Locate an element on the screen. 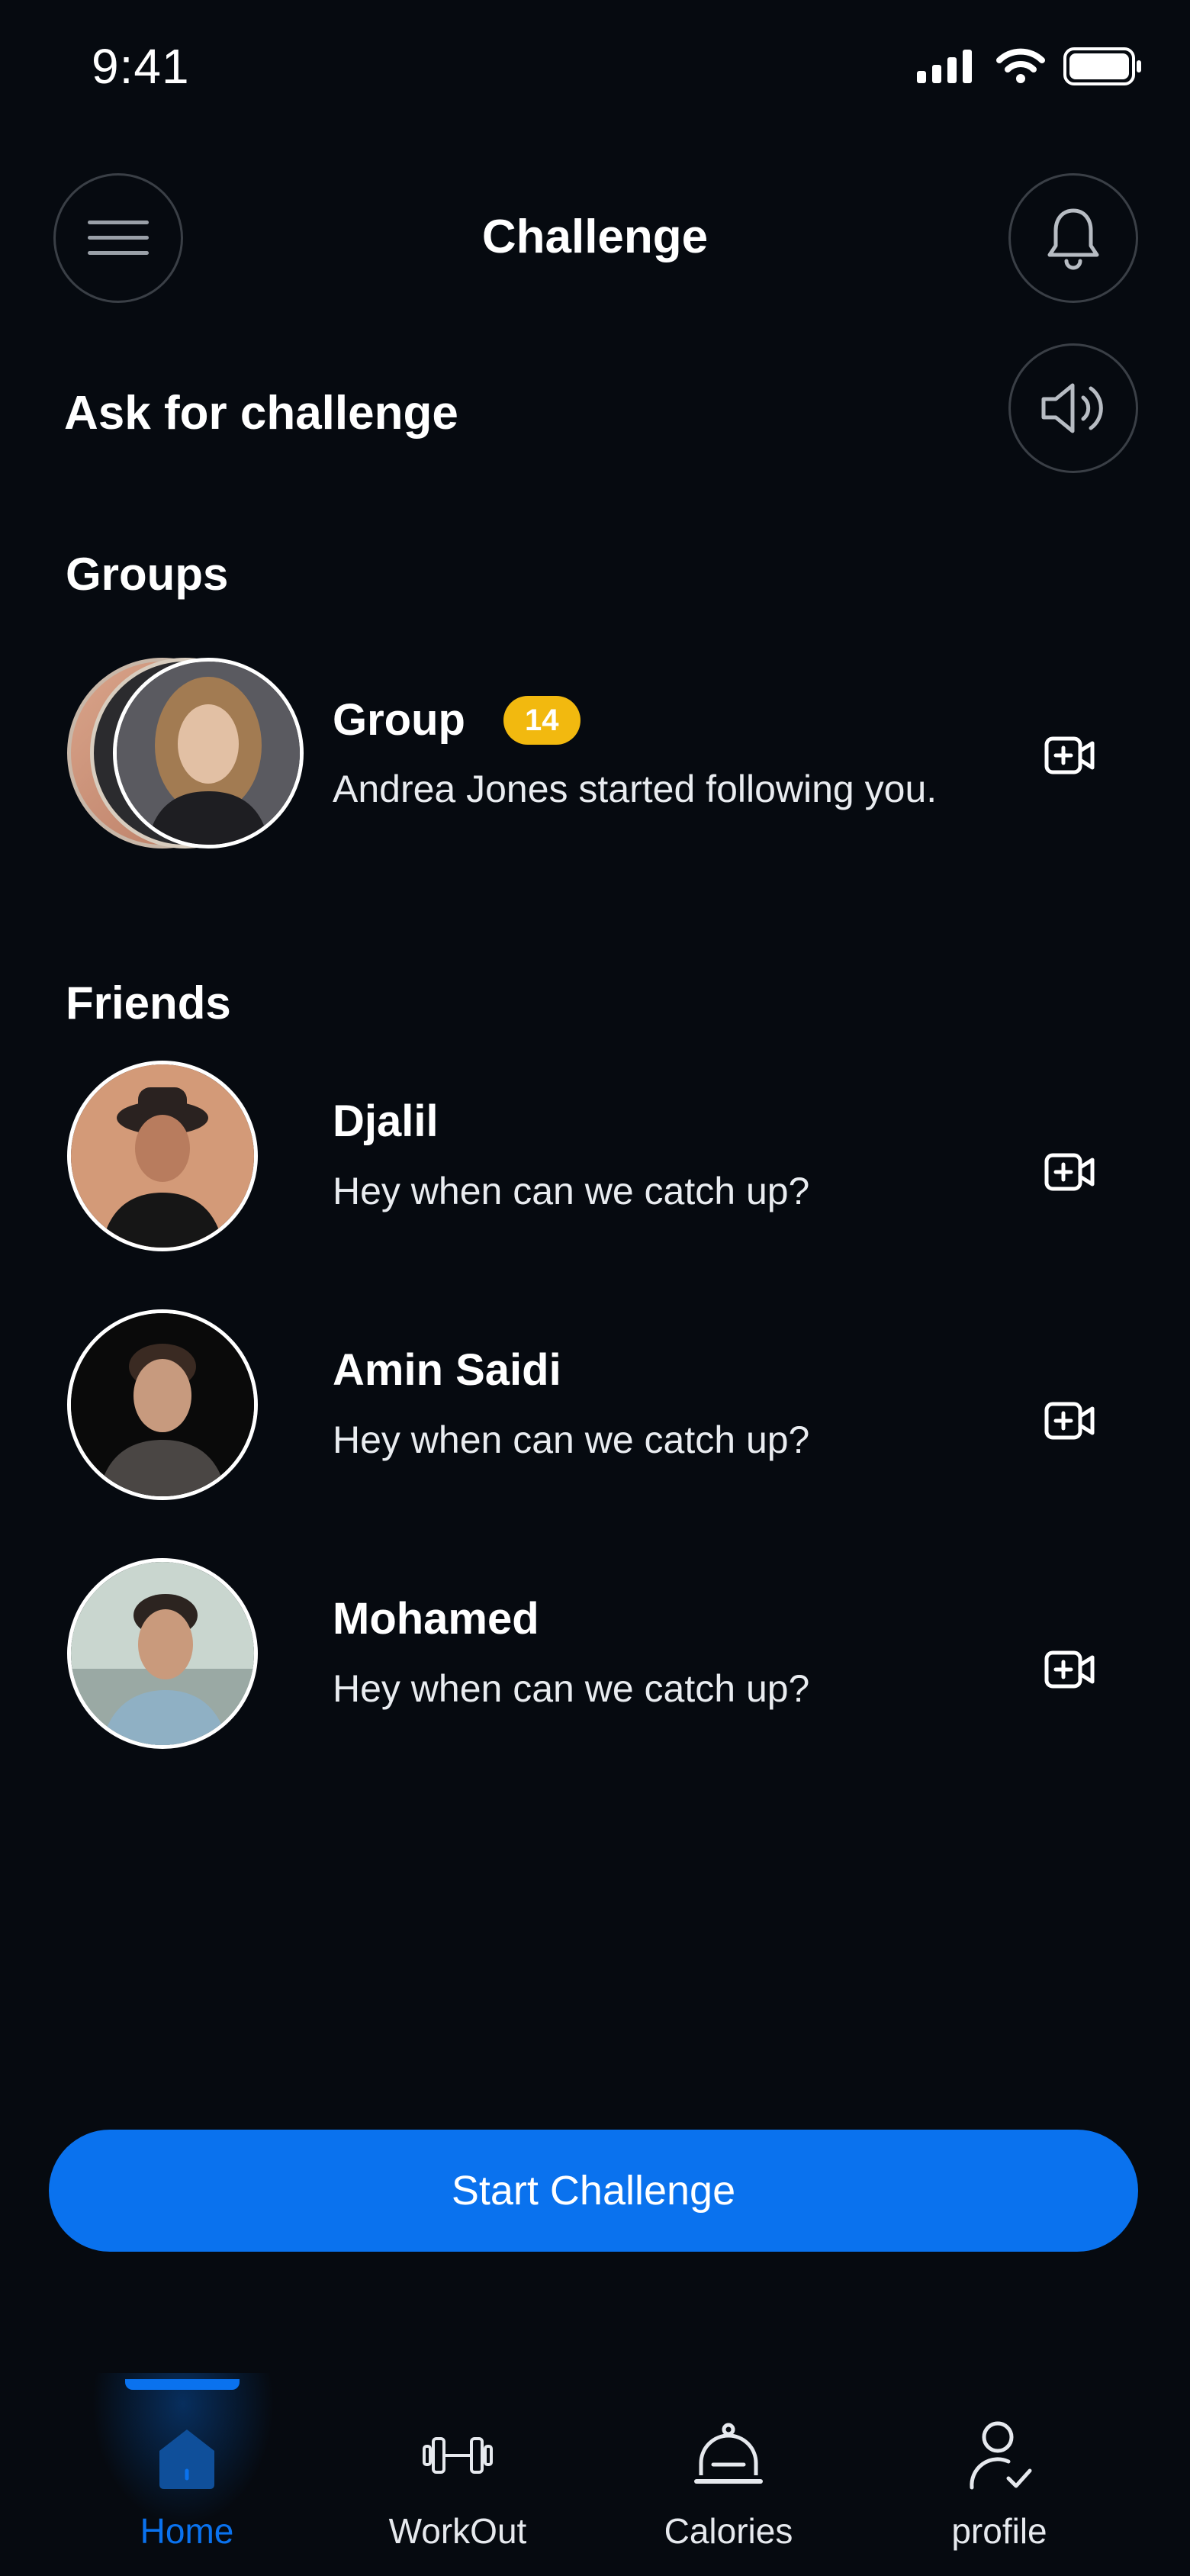  groups-title: Groups is located at coordinates (147, 574).